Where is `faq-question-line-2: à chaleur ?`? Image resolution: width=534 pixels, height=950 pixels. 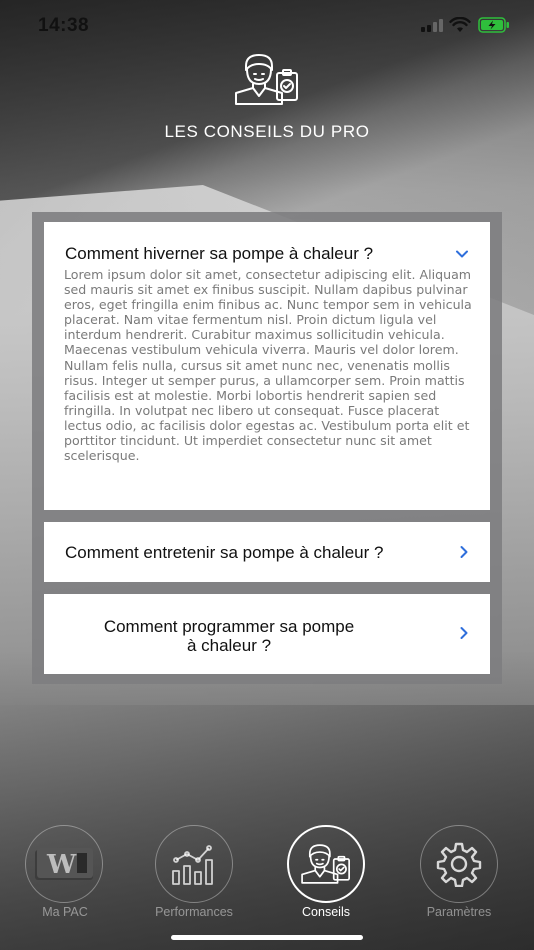 faq-question-line-2: à chaleur ? is located at coordinates (229, 645).